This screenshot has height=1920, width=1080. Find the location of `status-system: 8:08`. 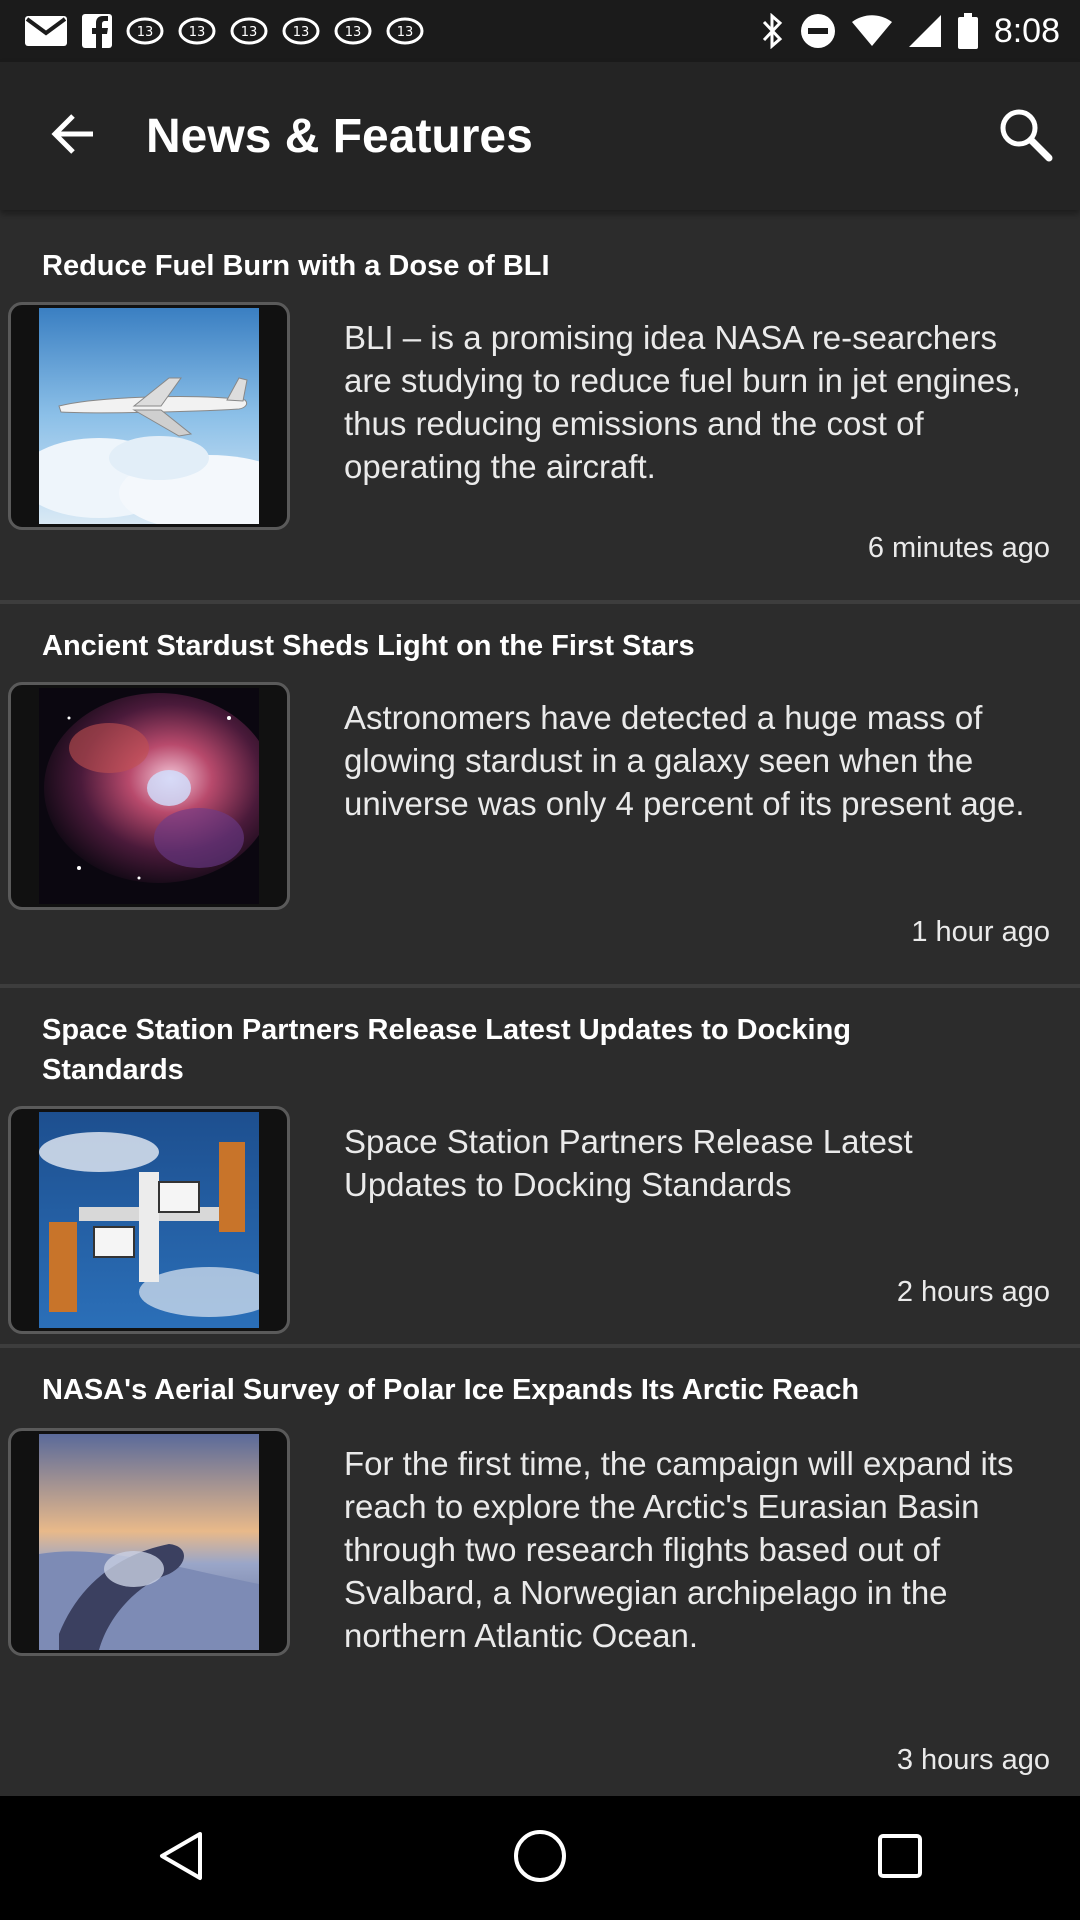

status-system: 8:08 is located at coordinates (911, 31).